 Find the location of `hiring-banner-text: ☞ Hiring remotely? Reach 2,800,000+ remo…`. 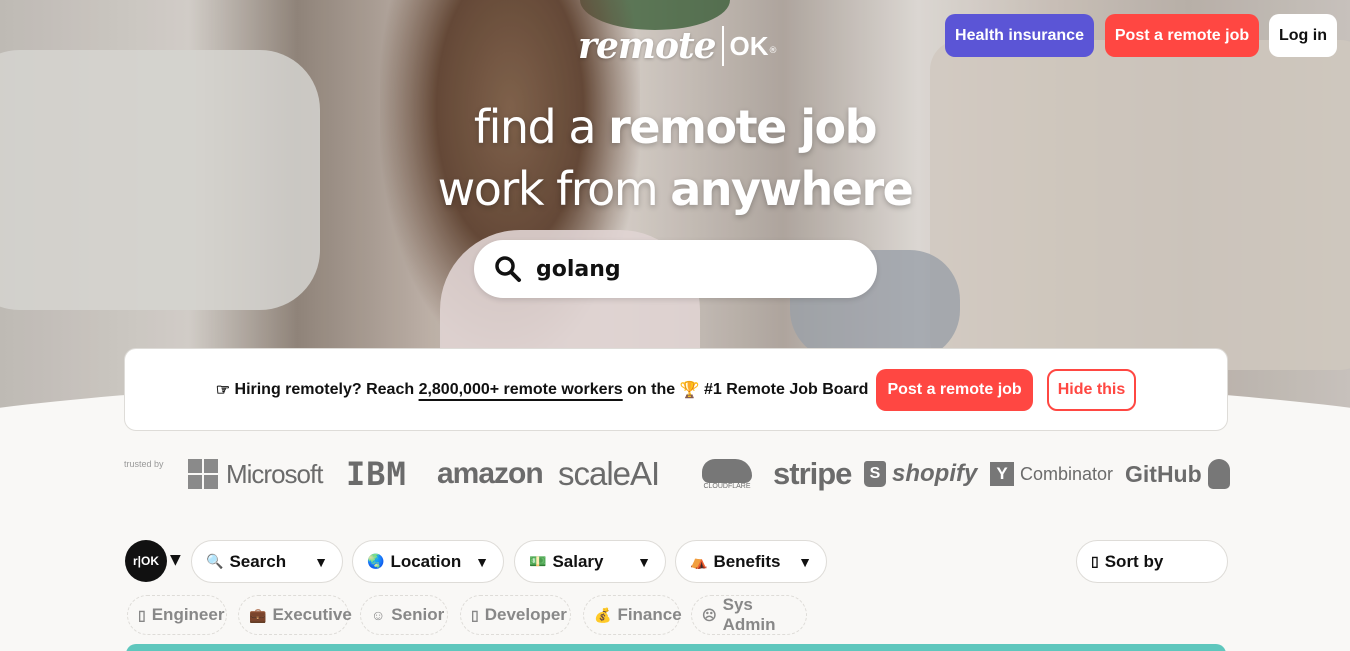

hiring-banner-text: ☞ Hiring remotely? Reach 2,800,000+ remo… is located at coordinates (542, 390).